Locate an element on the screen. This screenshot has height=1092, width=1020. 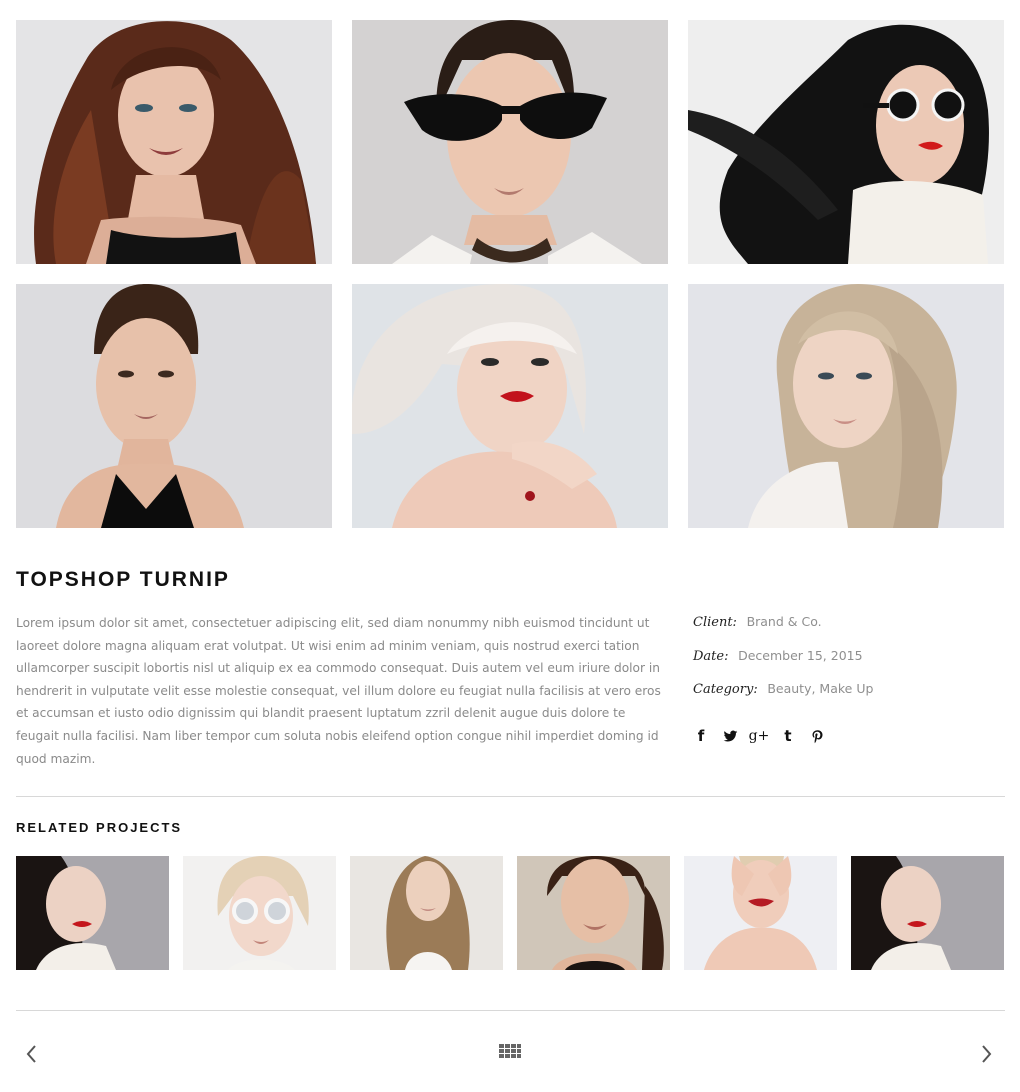
gallery-photo-cat-eye-sunglasses is located at coordinates (510, 142).